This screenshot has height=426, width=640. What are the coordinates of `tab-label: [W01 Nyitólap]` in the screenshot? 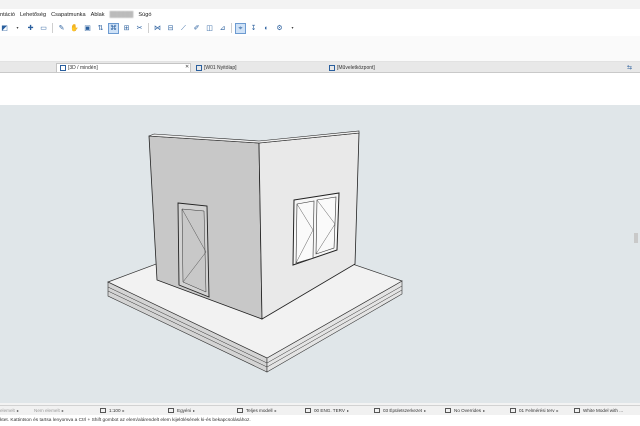 It's located at (220, 67).